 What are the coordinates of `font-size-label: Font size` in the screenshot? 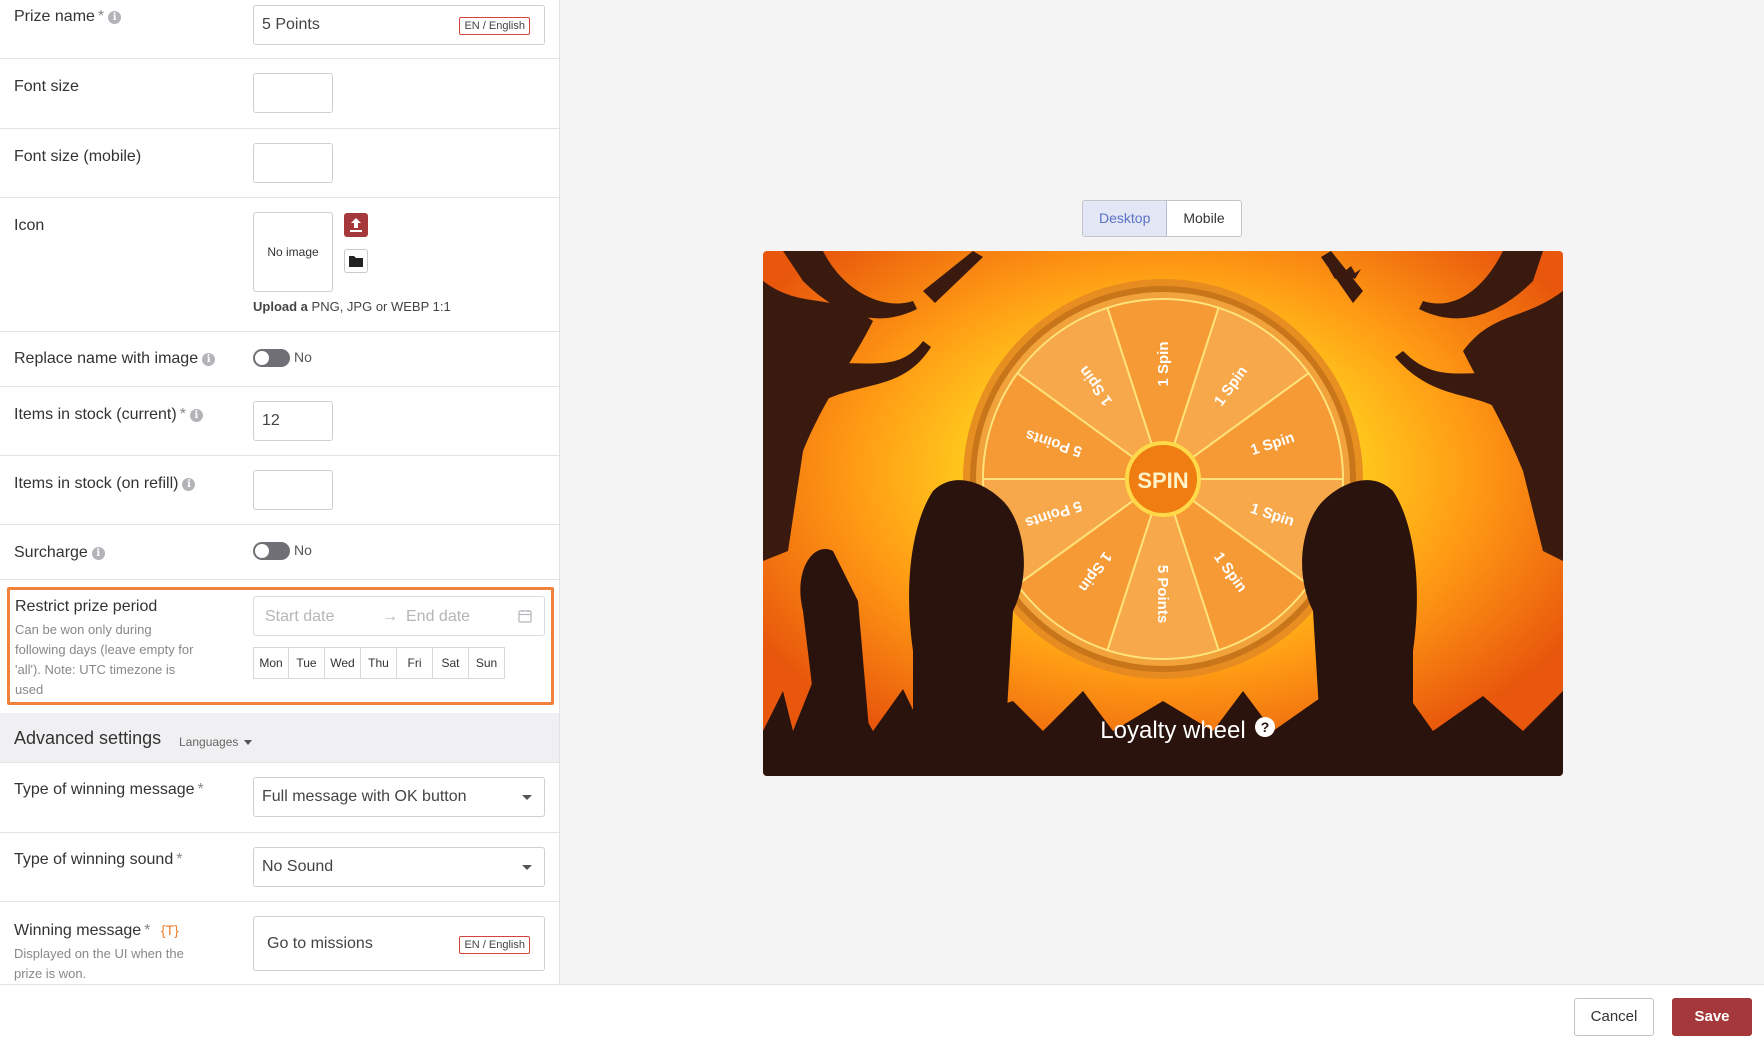 It's located at (46, 86).